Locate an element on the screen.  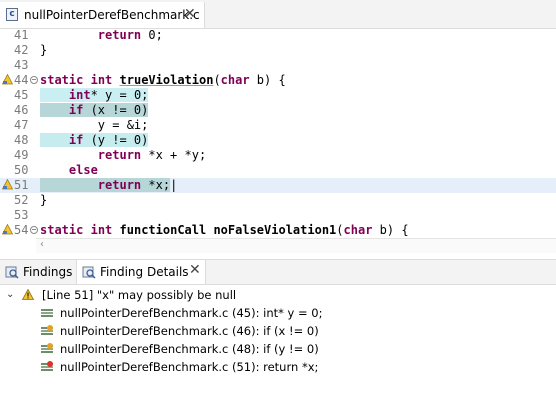
editor-tab-nullpointer: c nullPointerDerefBenchmark.c ✕ is located at coordinates (102, 15).